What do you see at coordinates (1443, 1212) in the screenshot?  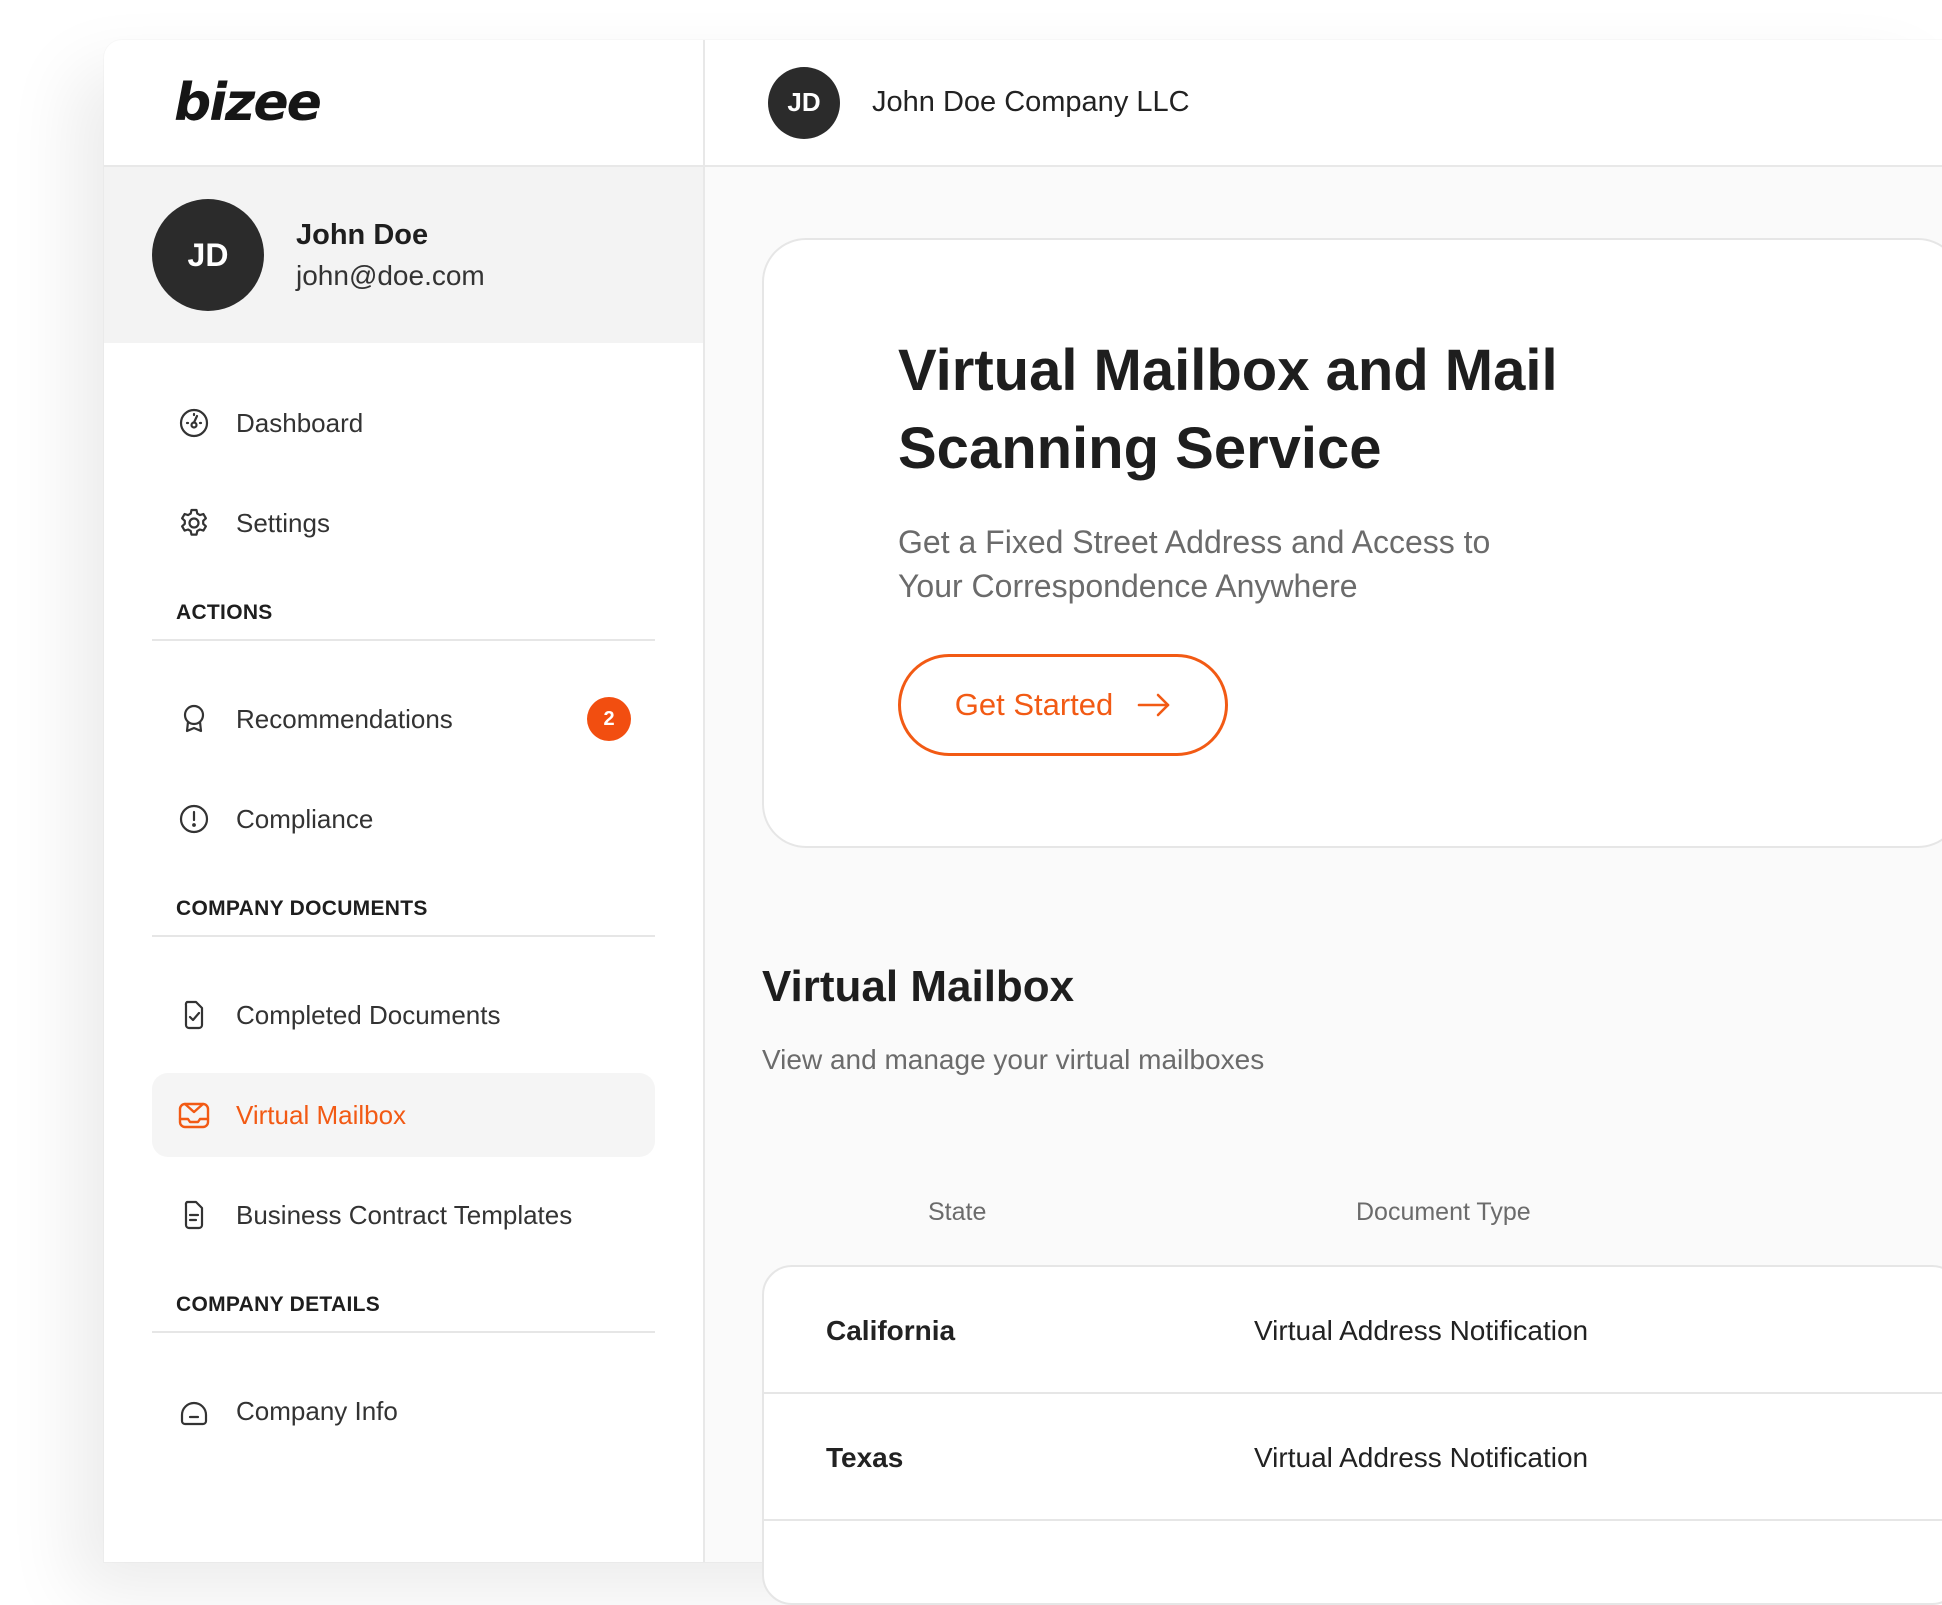 I see `column-header-document-type: Document Type` at bounding box center [1443, 1212].